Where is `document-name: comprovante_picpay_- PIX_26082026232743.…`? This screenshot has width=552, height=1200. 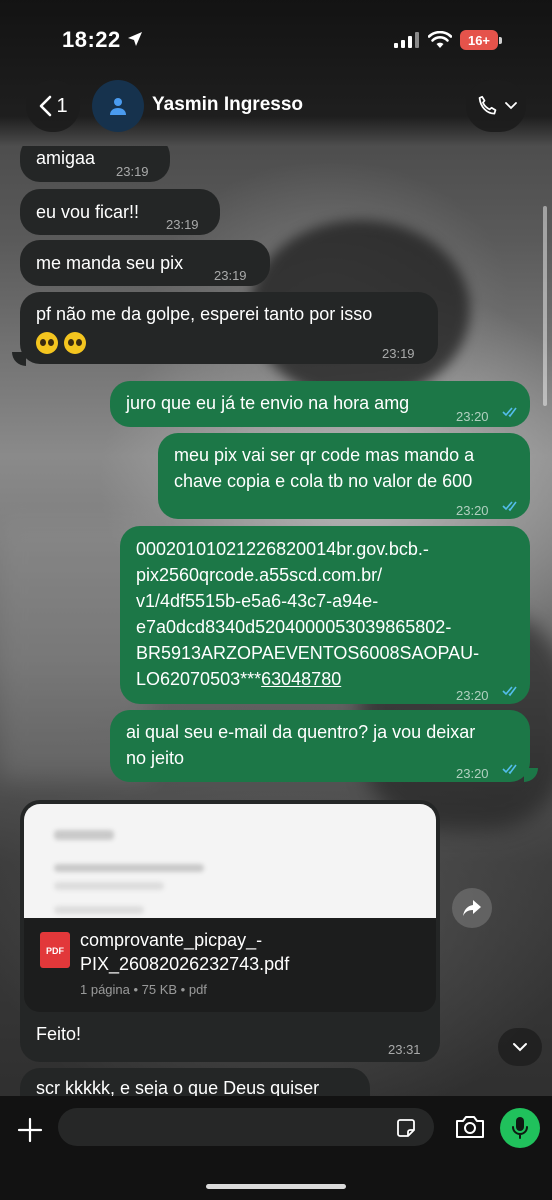 document-name: comprovante_picpay_- PIX_26082026232743.… is located at coordinates (245, 952).